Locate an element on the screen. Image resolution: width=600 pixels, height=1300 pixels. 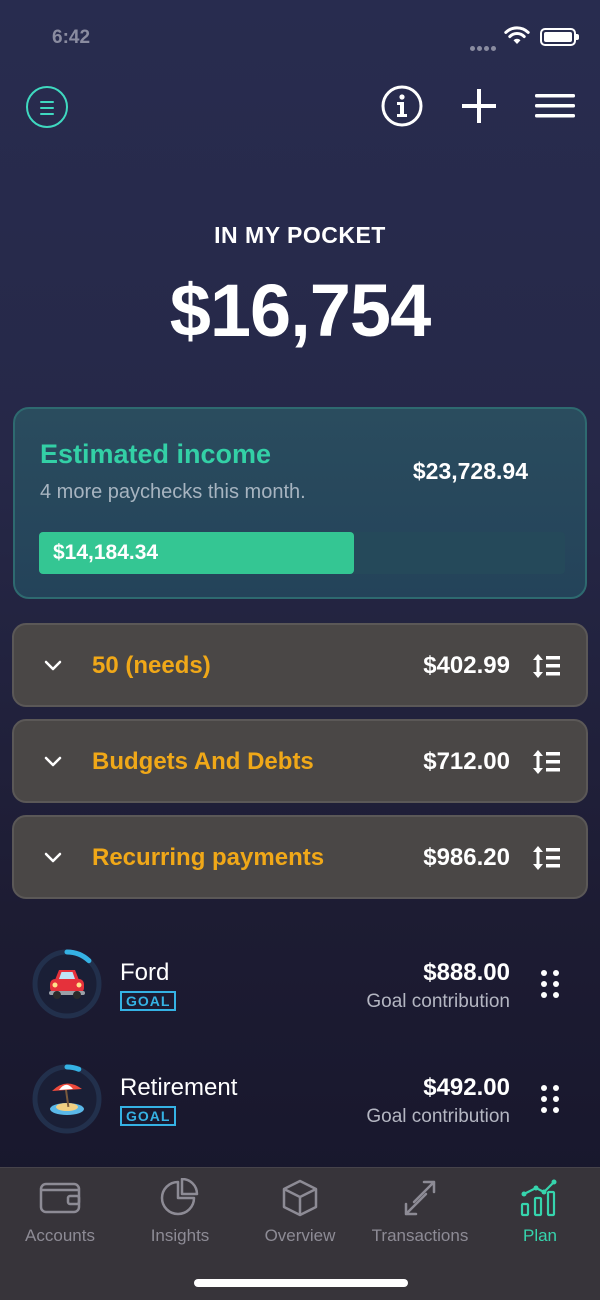
goal-name: Ford is located at coordinates (145, 972).